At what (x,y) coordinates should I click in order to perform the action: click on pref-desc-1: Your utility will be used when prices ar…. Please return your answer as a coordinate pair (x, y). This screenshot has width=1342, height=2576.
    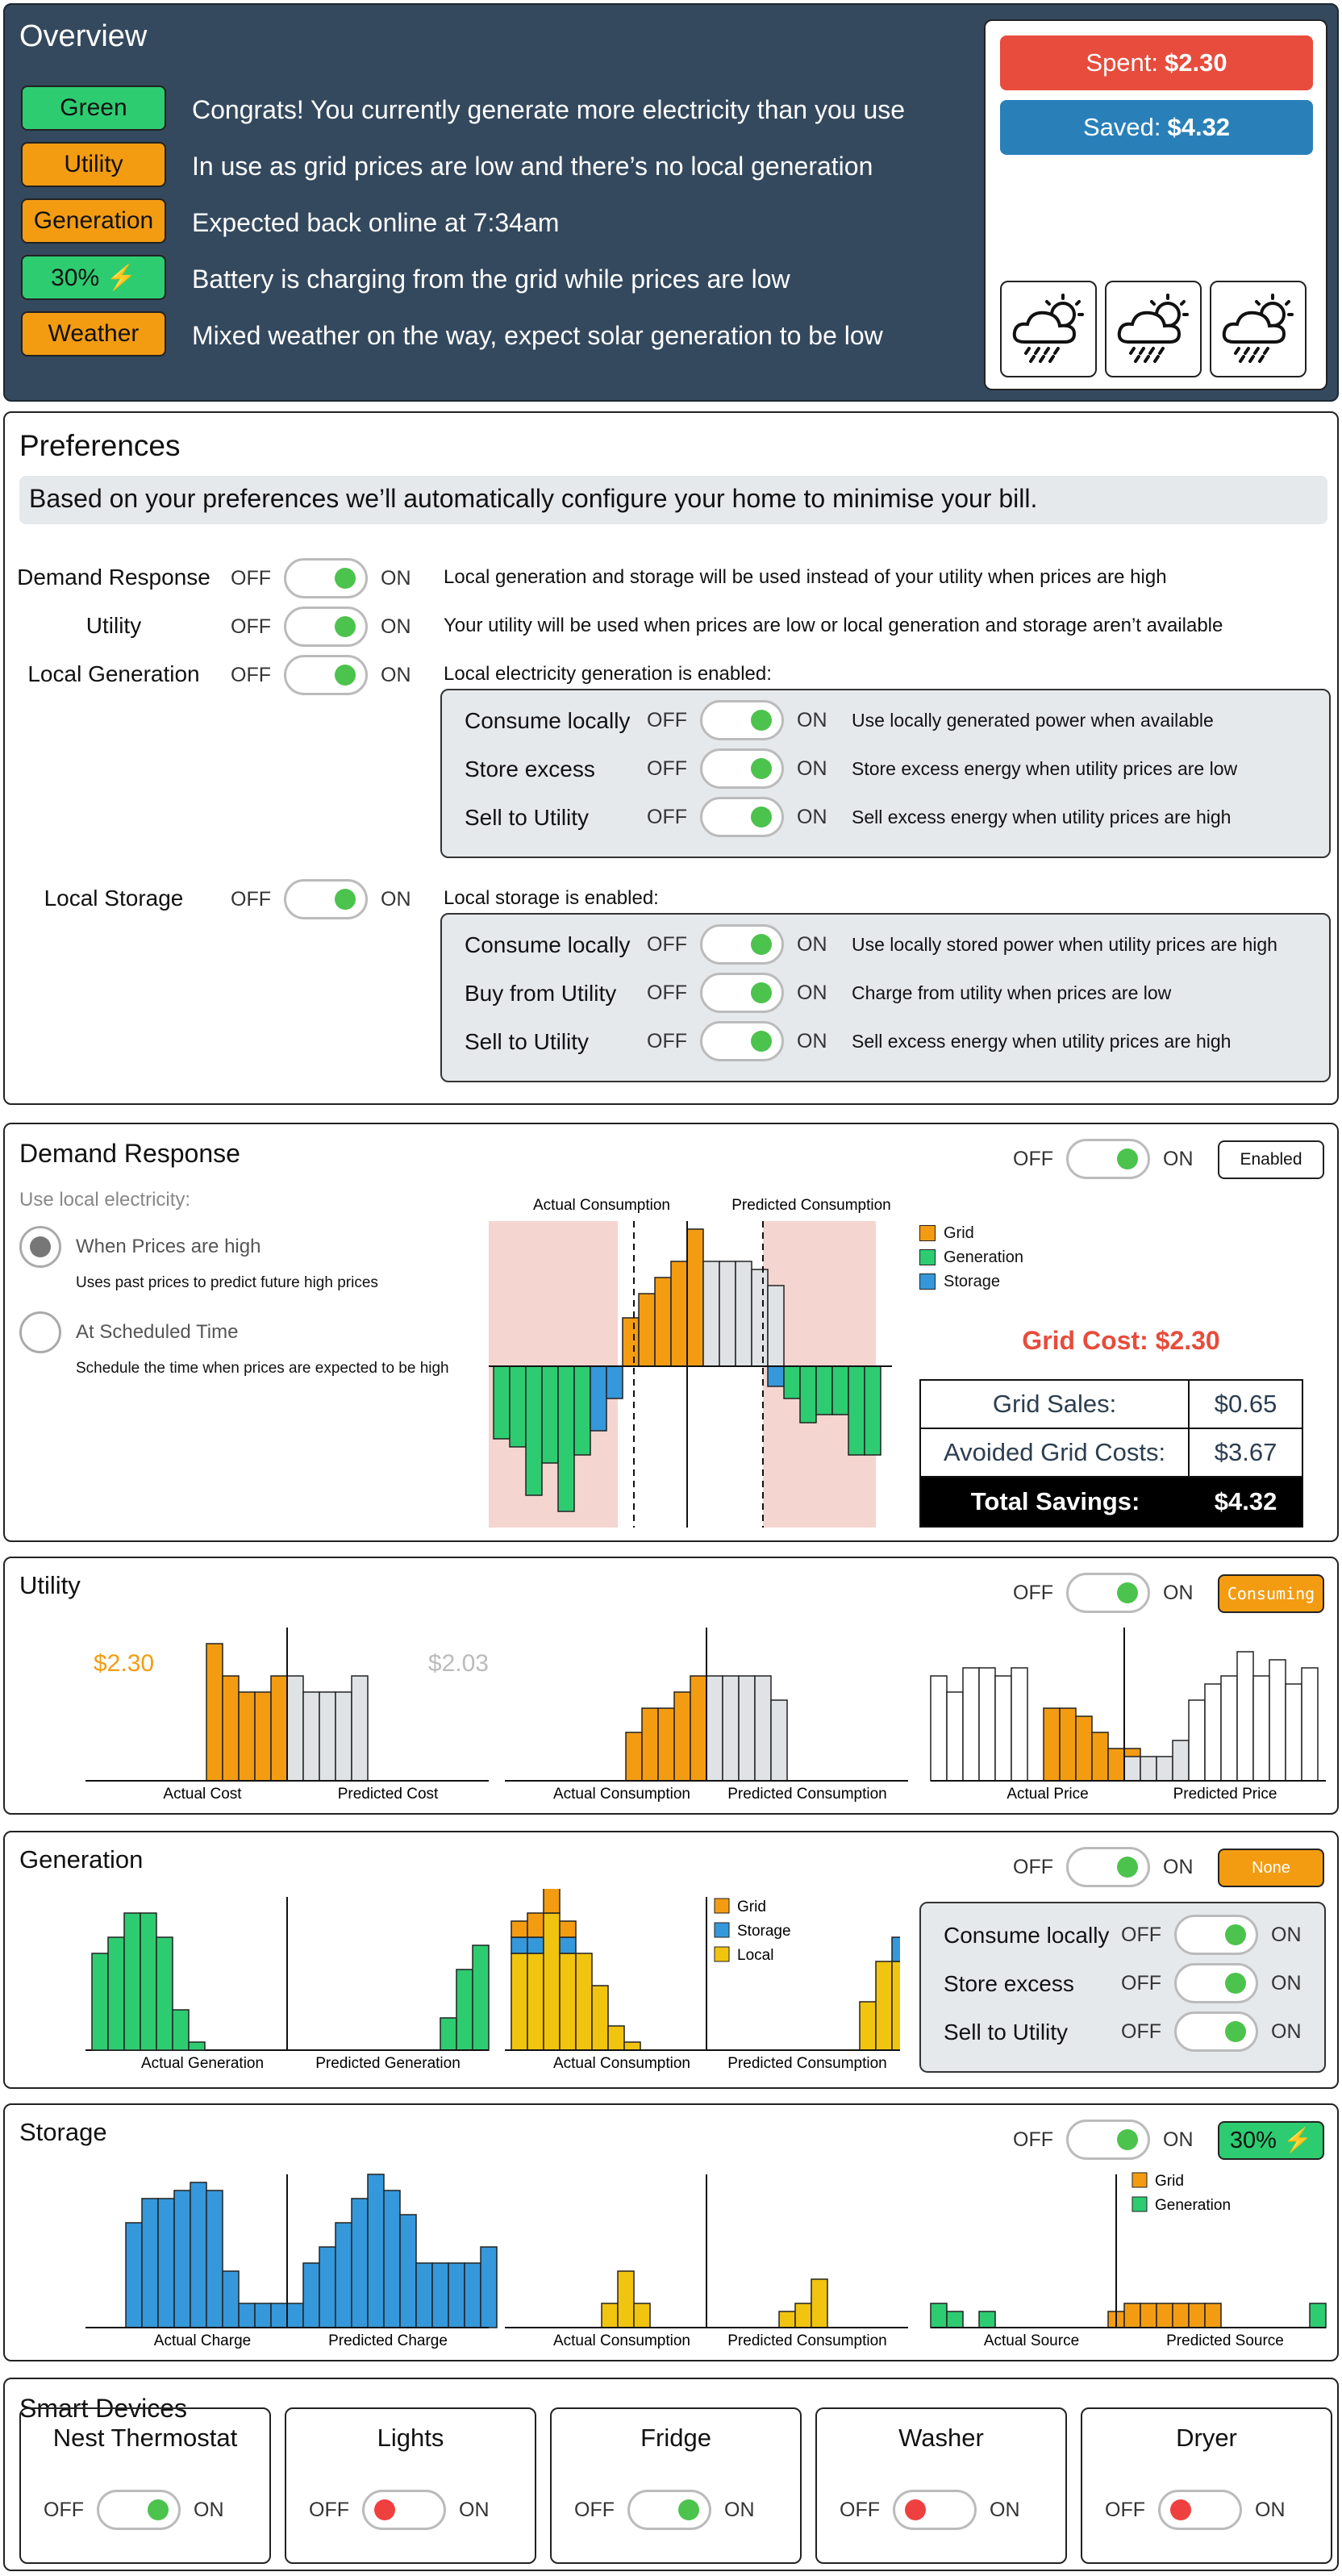
    Looking at the image, I should click on (833, 625).